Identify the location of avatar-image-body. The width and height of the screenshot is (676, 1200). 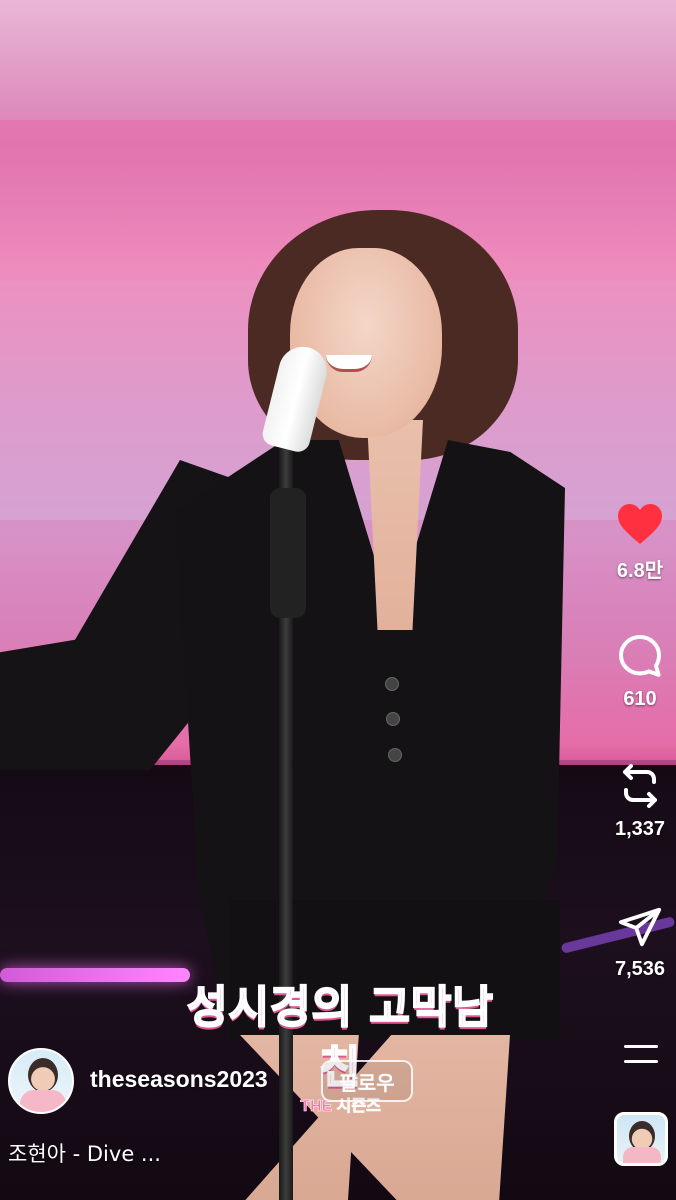
(43, 1101).